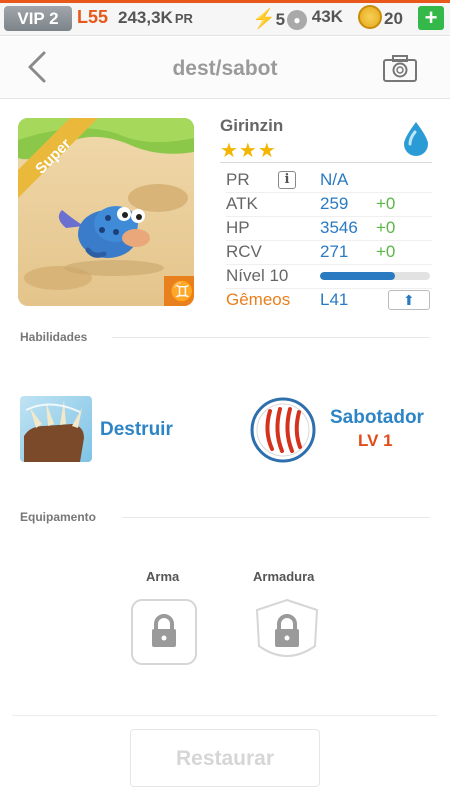  I want to click on restore-button: Restaurar, so click(225, 758).